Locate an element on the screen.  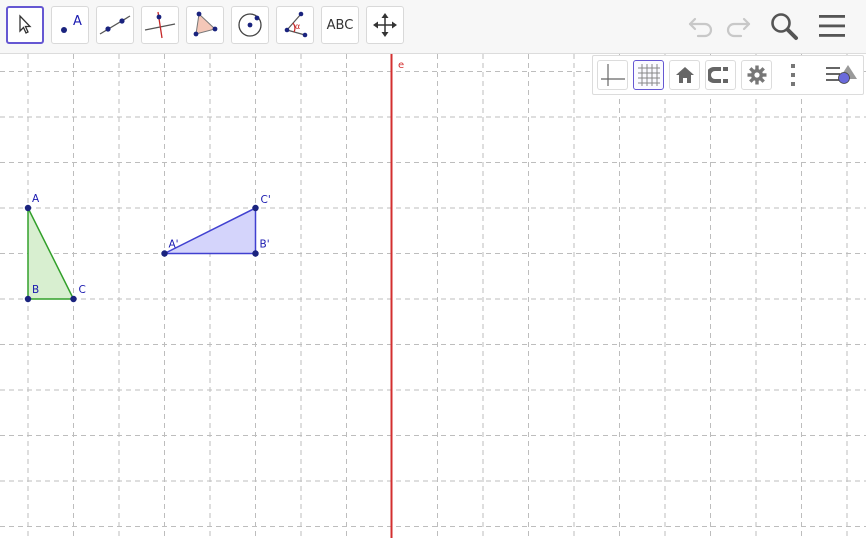
point-label: B' is located at coordinates (265, 245).